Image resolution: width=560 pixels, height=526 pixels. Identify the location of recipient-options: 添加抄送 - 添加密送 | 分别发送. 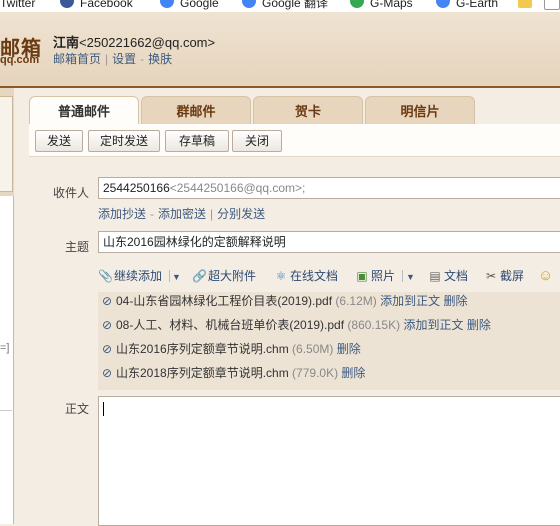
(182, 214).